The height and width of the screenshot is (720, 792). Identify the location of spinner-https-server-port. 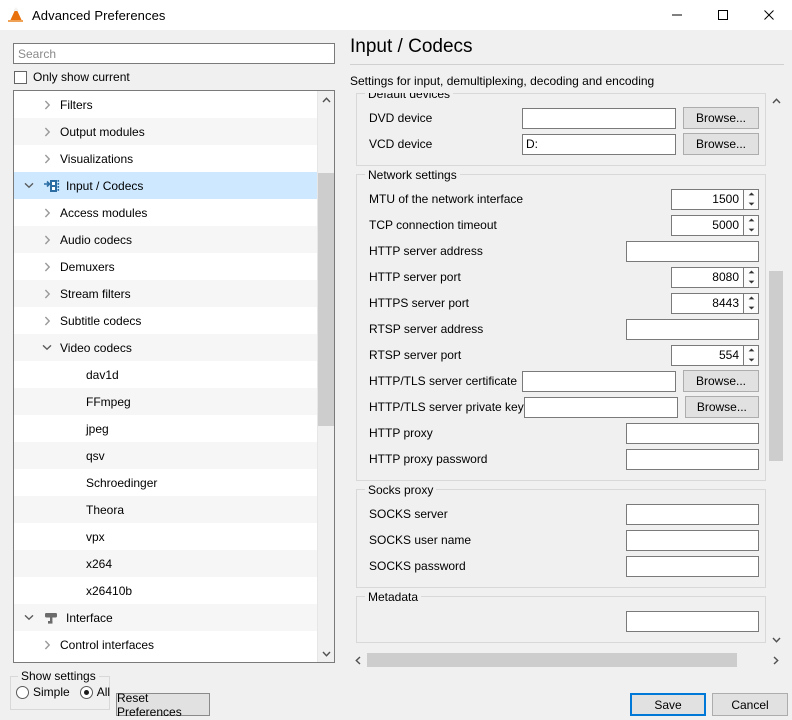
(715, 303).